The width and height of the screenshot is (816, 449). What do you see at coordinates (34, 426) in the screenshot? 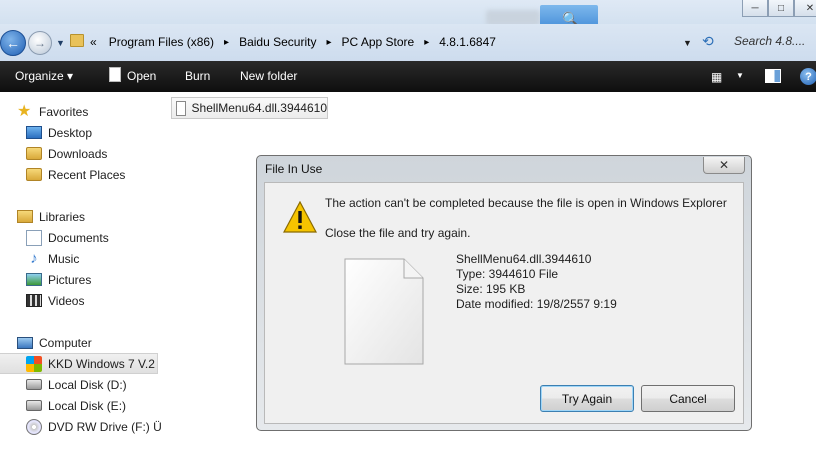
I see `dvd-icon` at bounding box center [34, 426].